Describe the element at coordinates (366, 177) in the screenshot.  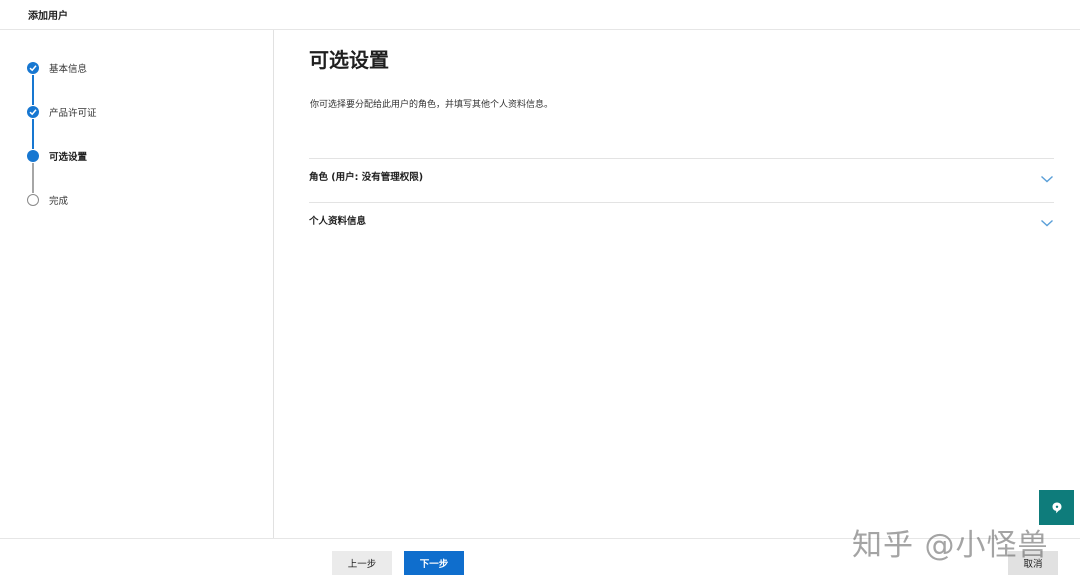
I see `section-label: 角色 (用户: 没有管理权限)` at that location.